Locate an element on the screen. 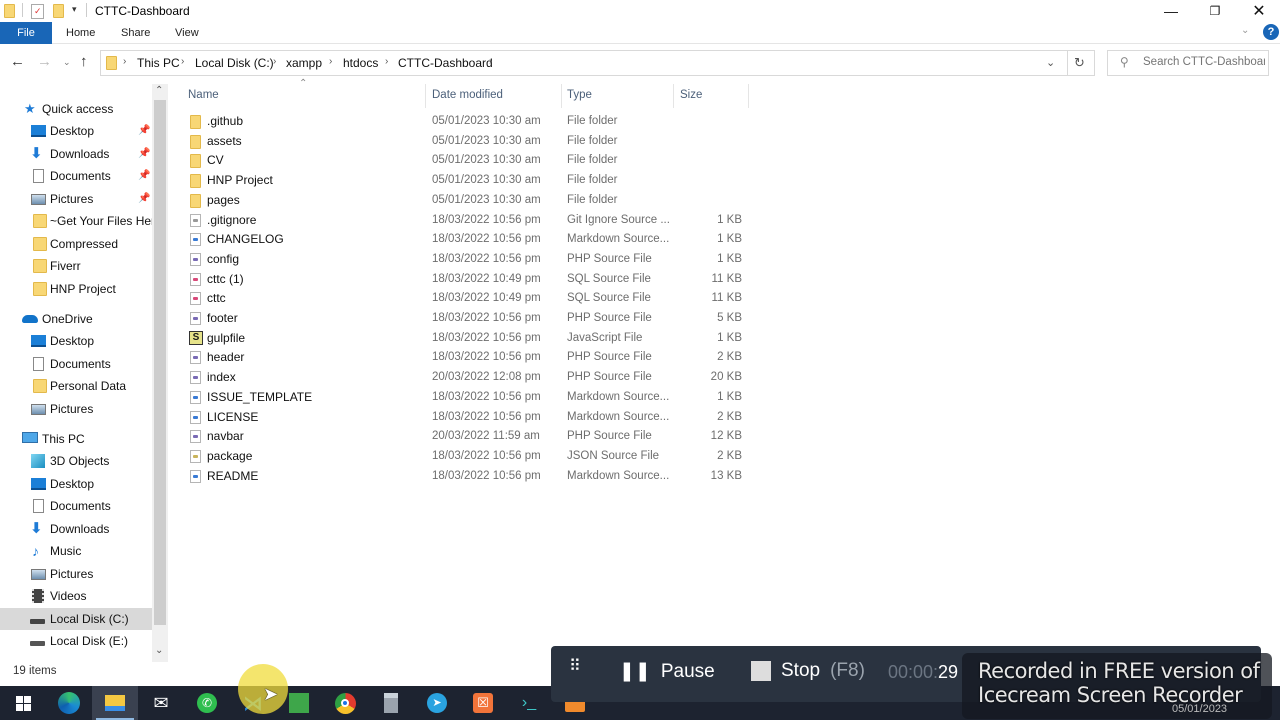  nav-item-videos: Videos is located at coordinates (76, 596).